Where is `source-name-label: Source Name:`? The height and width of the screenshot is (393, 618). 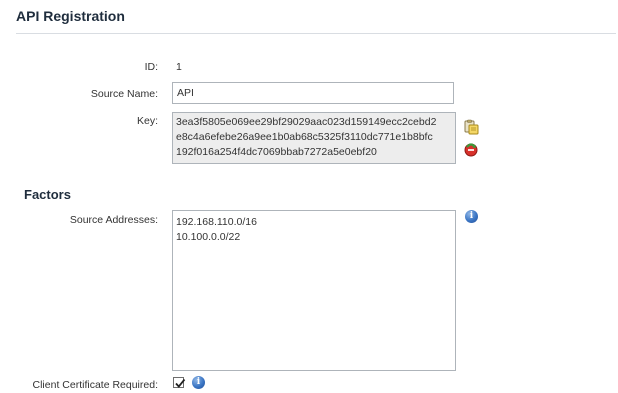 source-name-label: Source Name: is located at coordinates (124, 94).